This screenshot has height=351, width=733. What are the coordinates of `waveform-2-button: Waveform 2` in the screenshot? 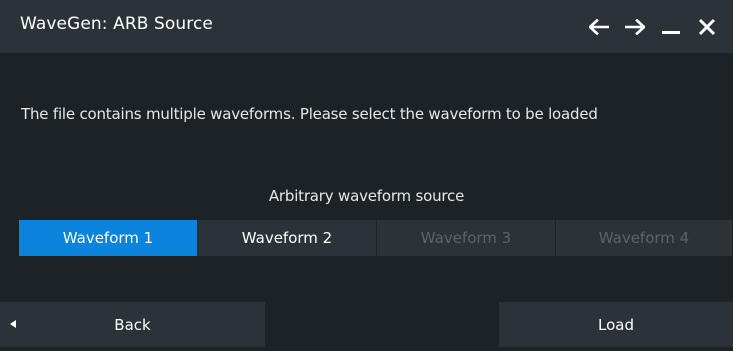 It's located at (287, 238).